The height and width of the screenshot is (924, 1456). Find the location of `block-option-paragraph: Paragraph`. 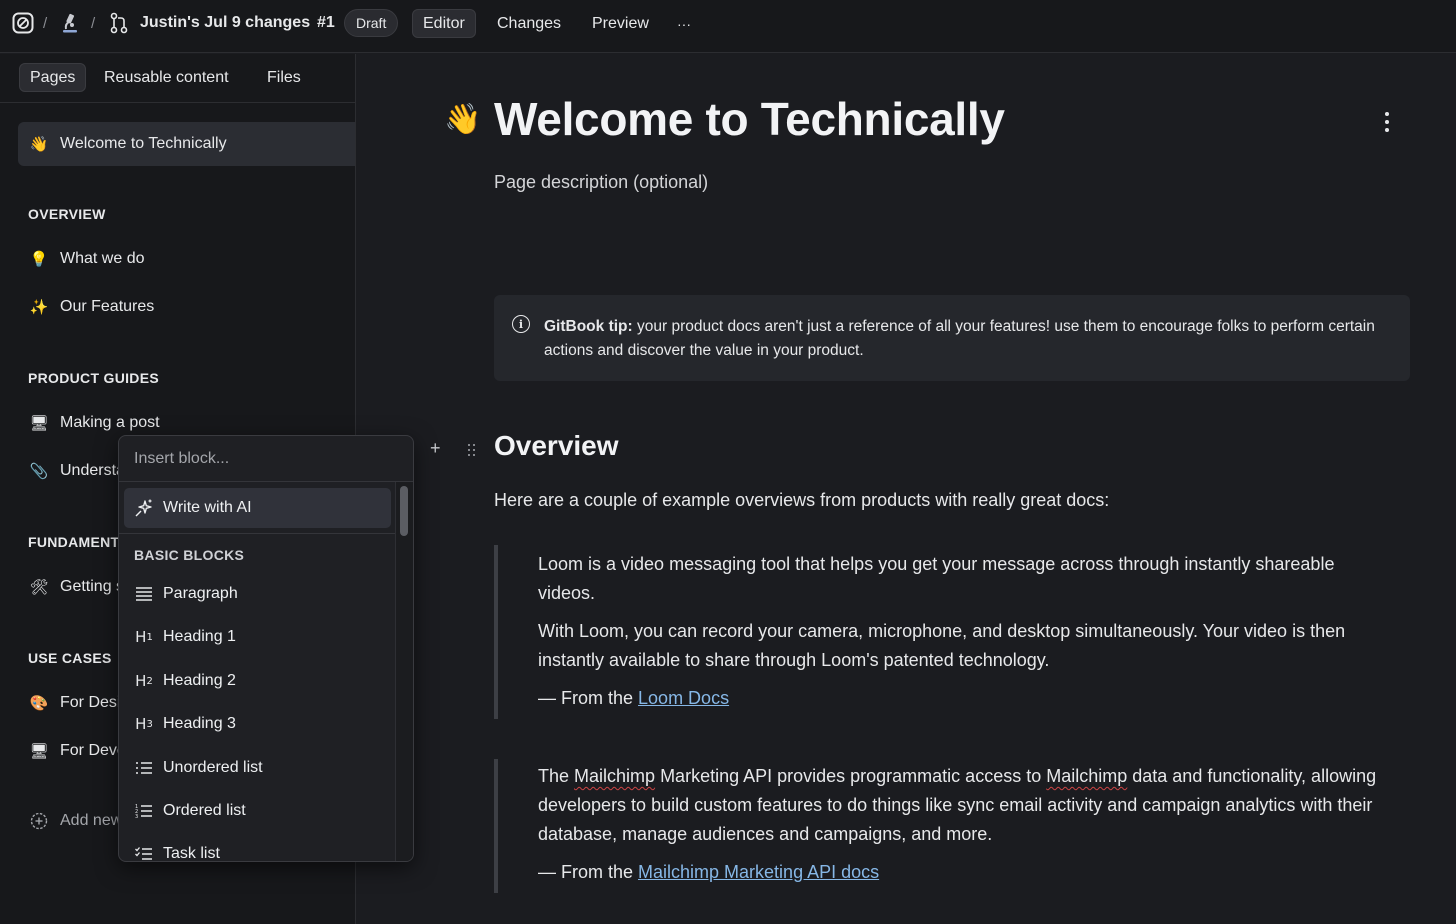

block-option-paragraph: Paragraph is located at coordinates (257, 594).